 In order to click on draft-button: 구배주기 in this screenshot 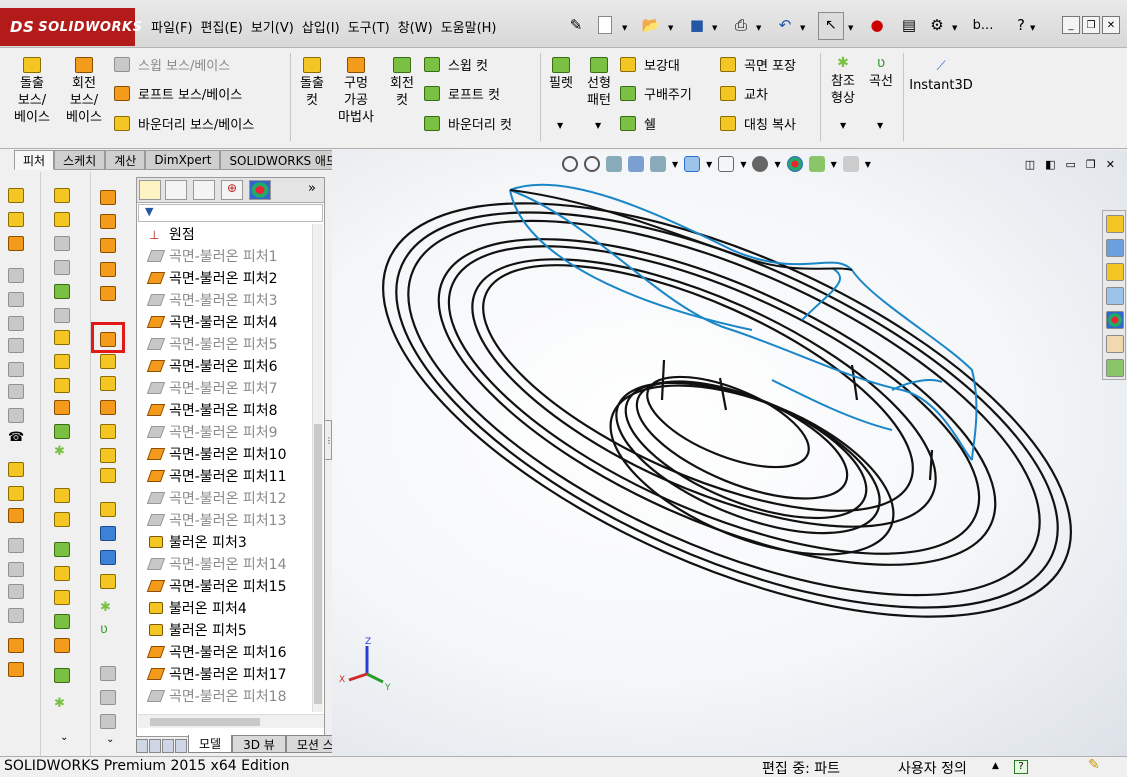, I will do `click(656, 93)`.